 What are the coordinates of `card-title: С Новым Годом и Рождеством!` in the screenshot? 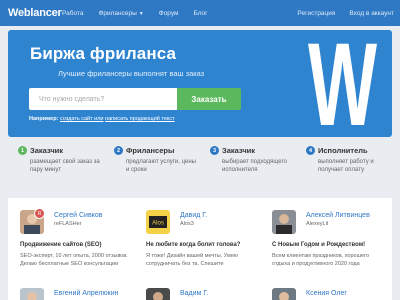 It's located at (318, 245).